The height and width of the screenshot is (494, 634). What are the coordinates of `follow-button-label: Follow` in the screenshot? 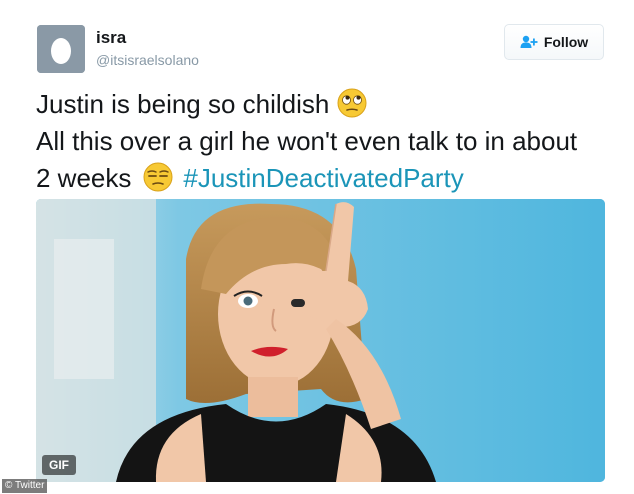 It's located at (566, 42).